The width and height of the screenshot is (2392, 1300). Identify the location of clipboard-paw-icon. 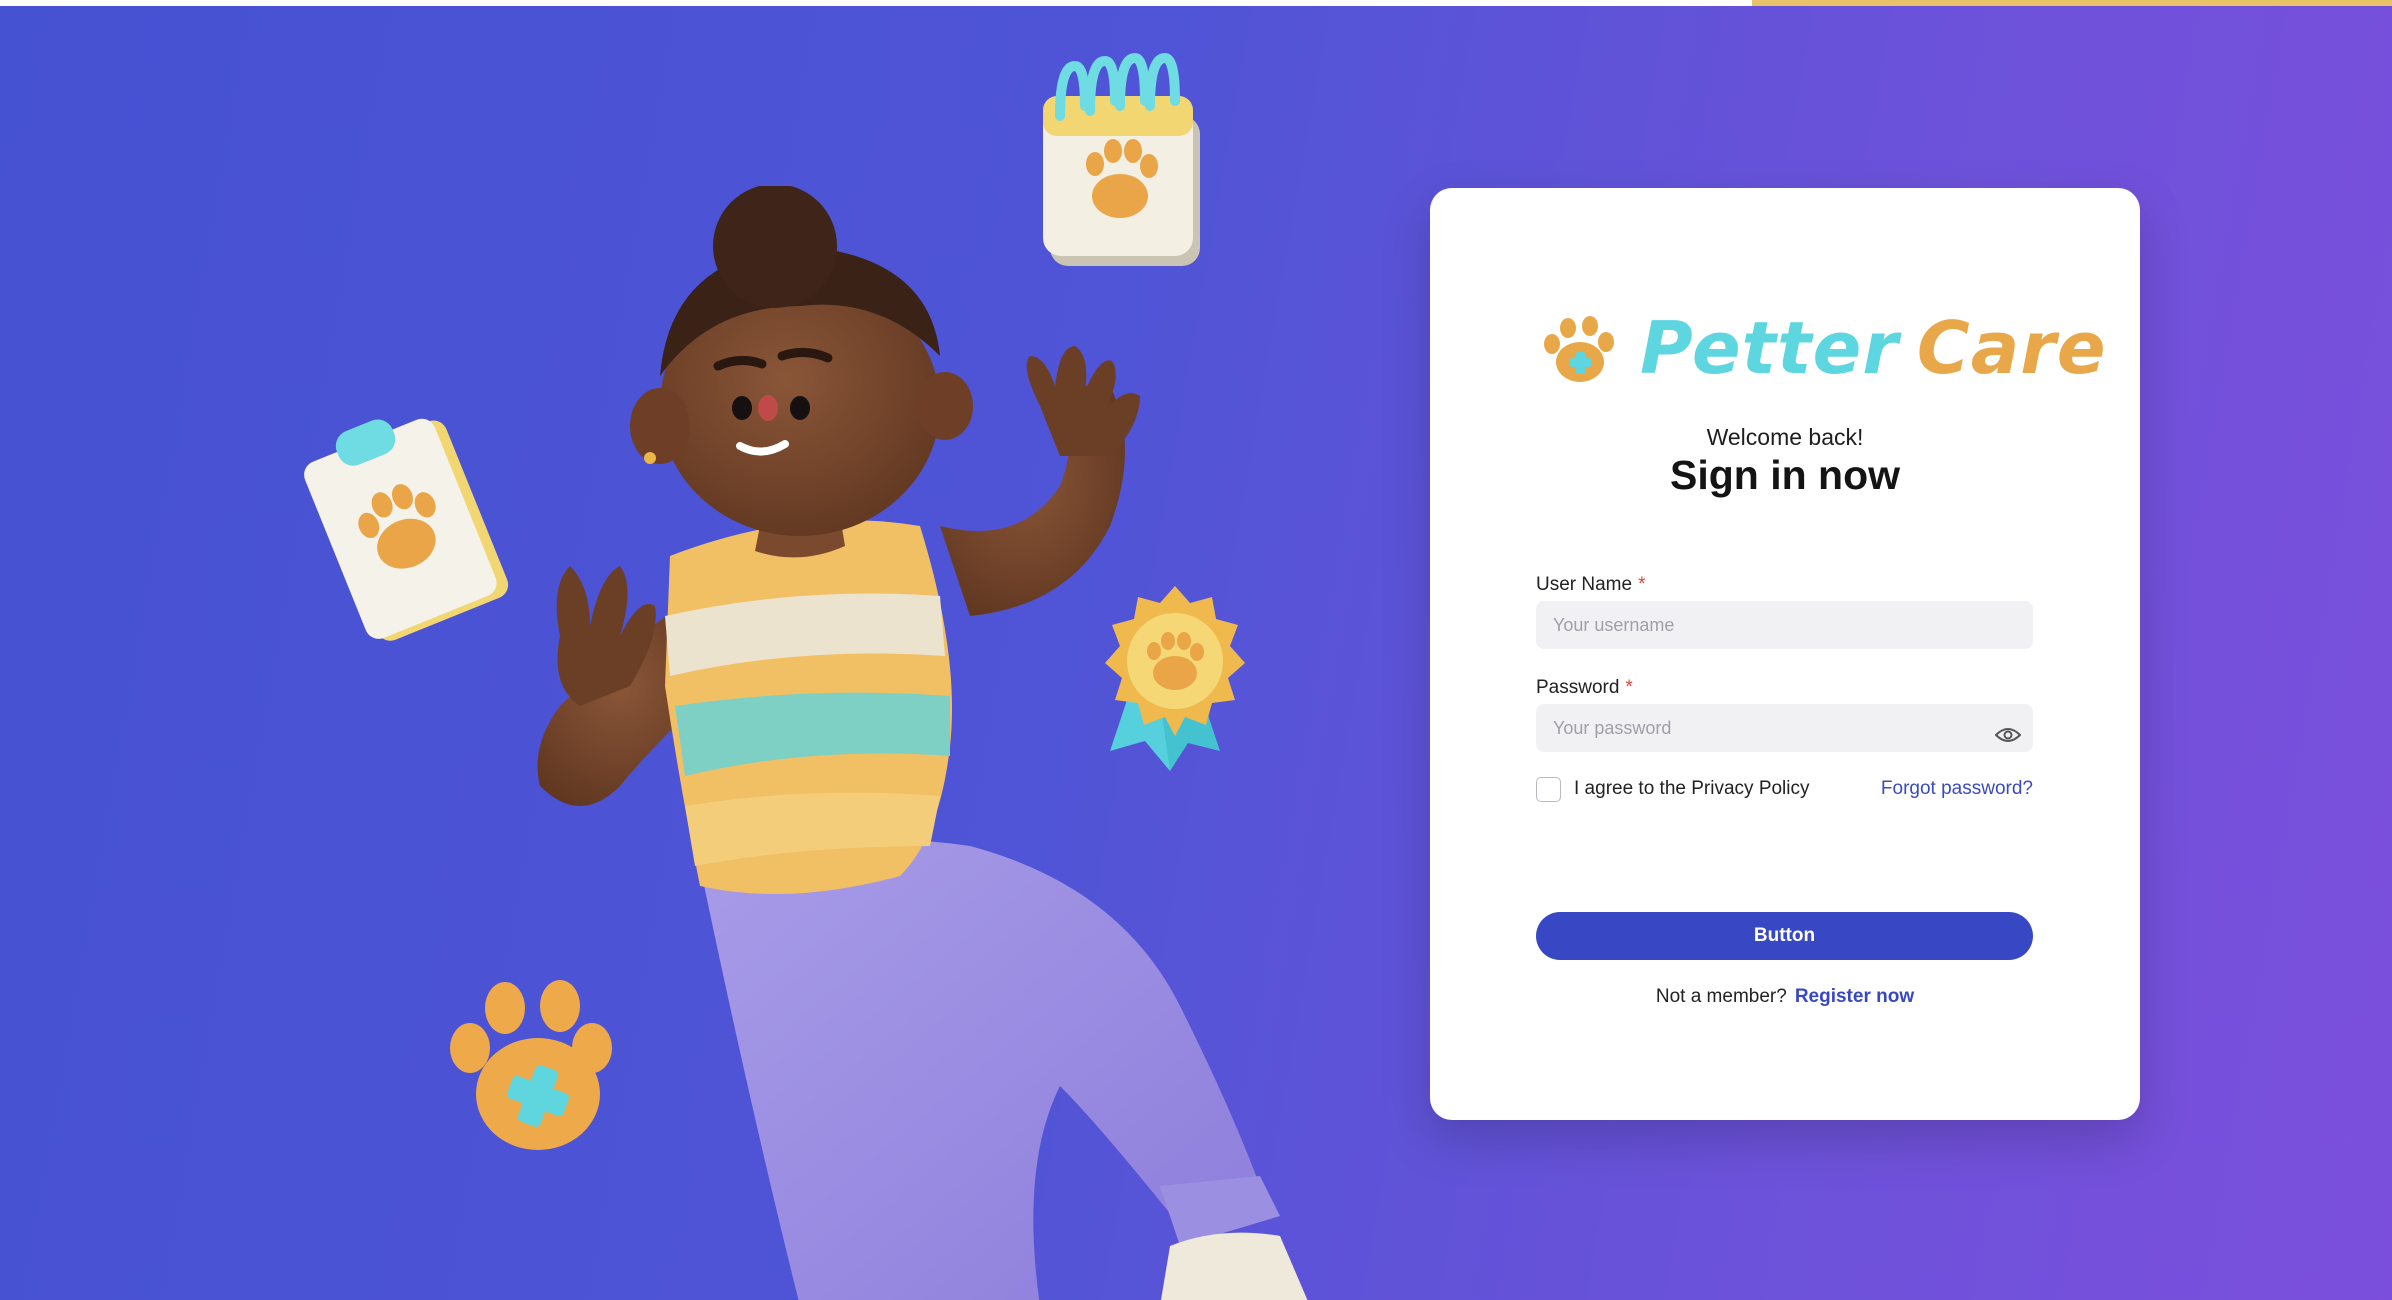
(406, 529).